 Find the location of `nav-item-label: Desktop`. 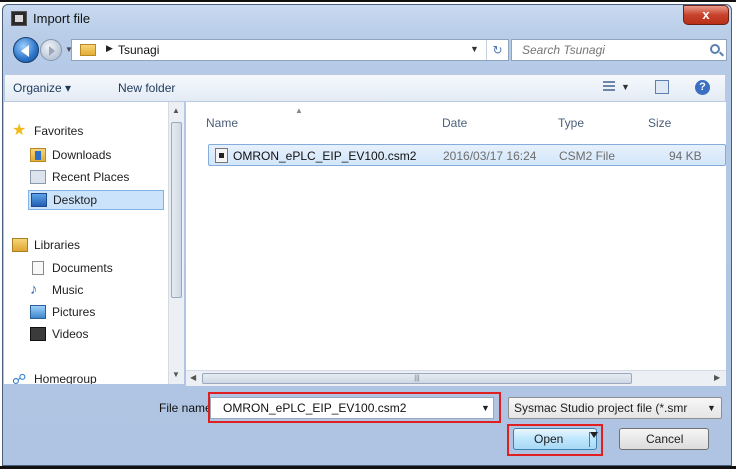

nav-item-label: Desktop is located at coordinates (75, 200).